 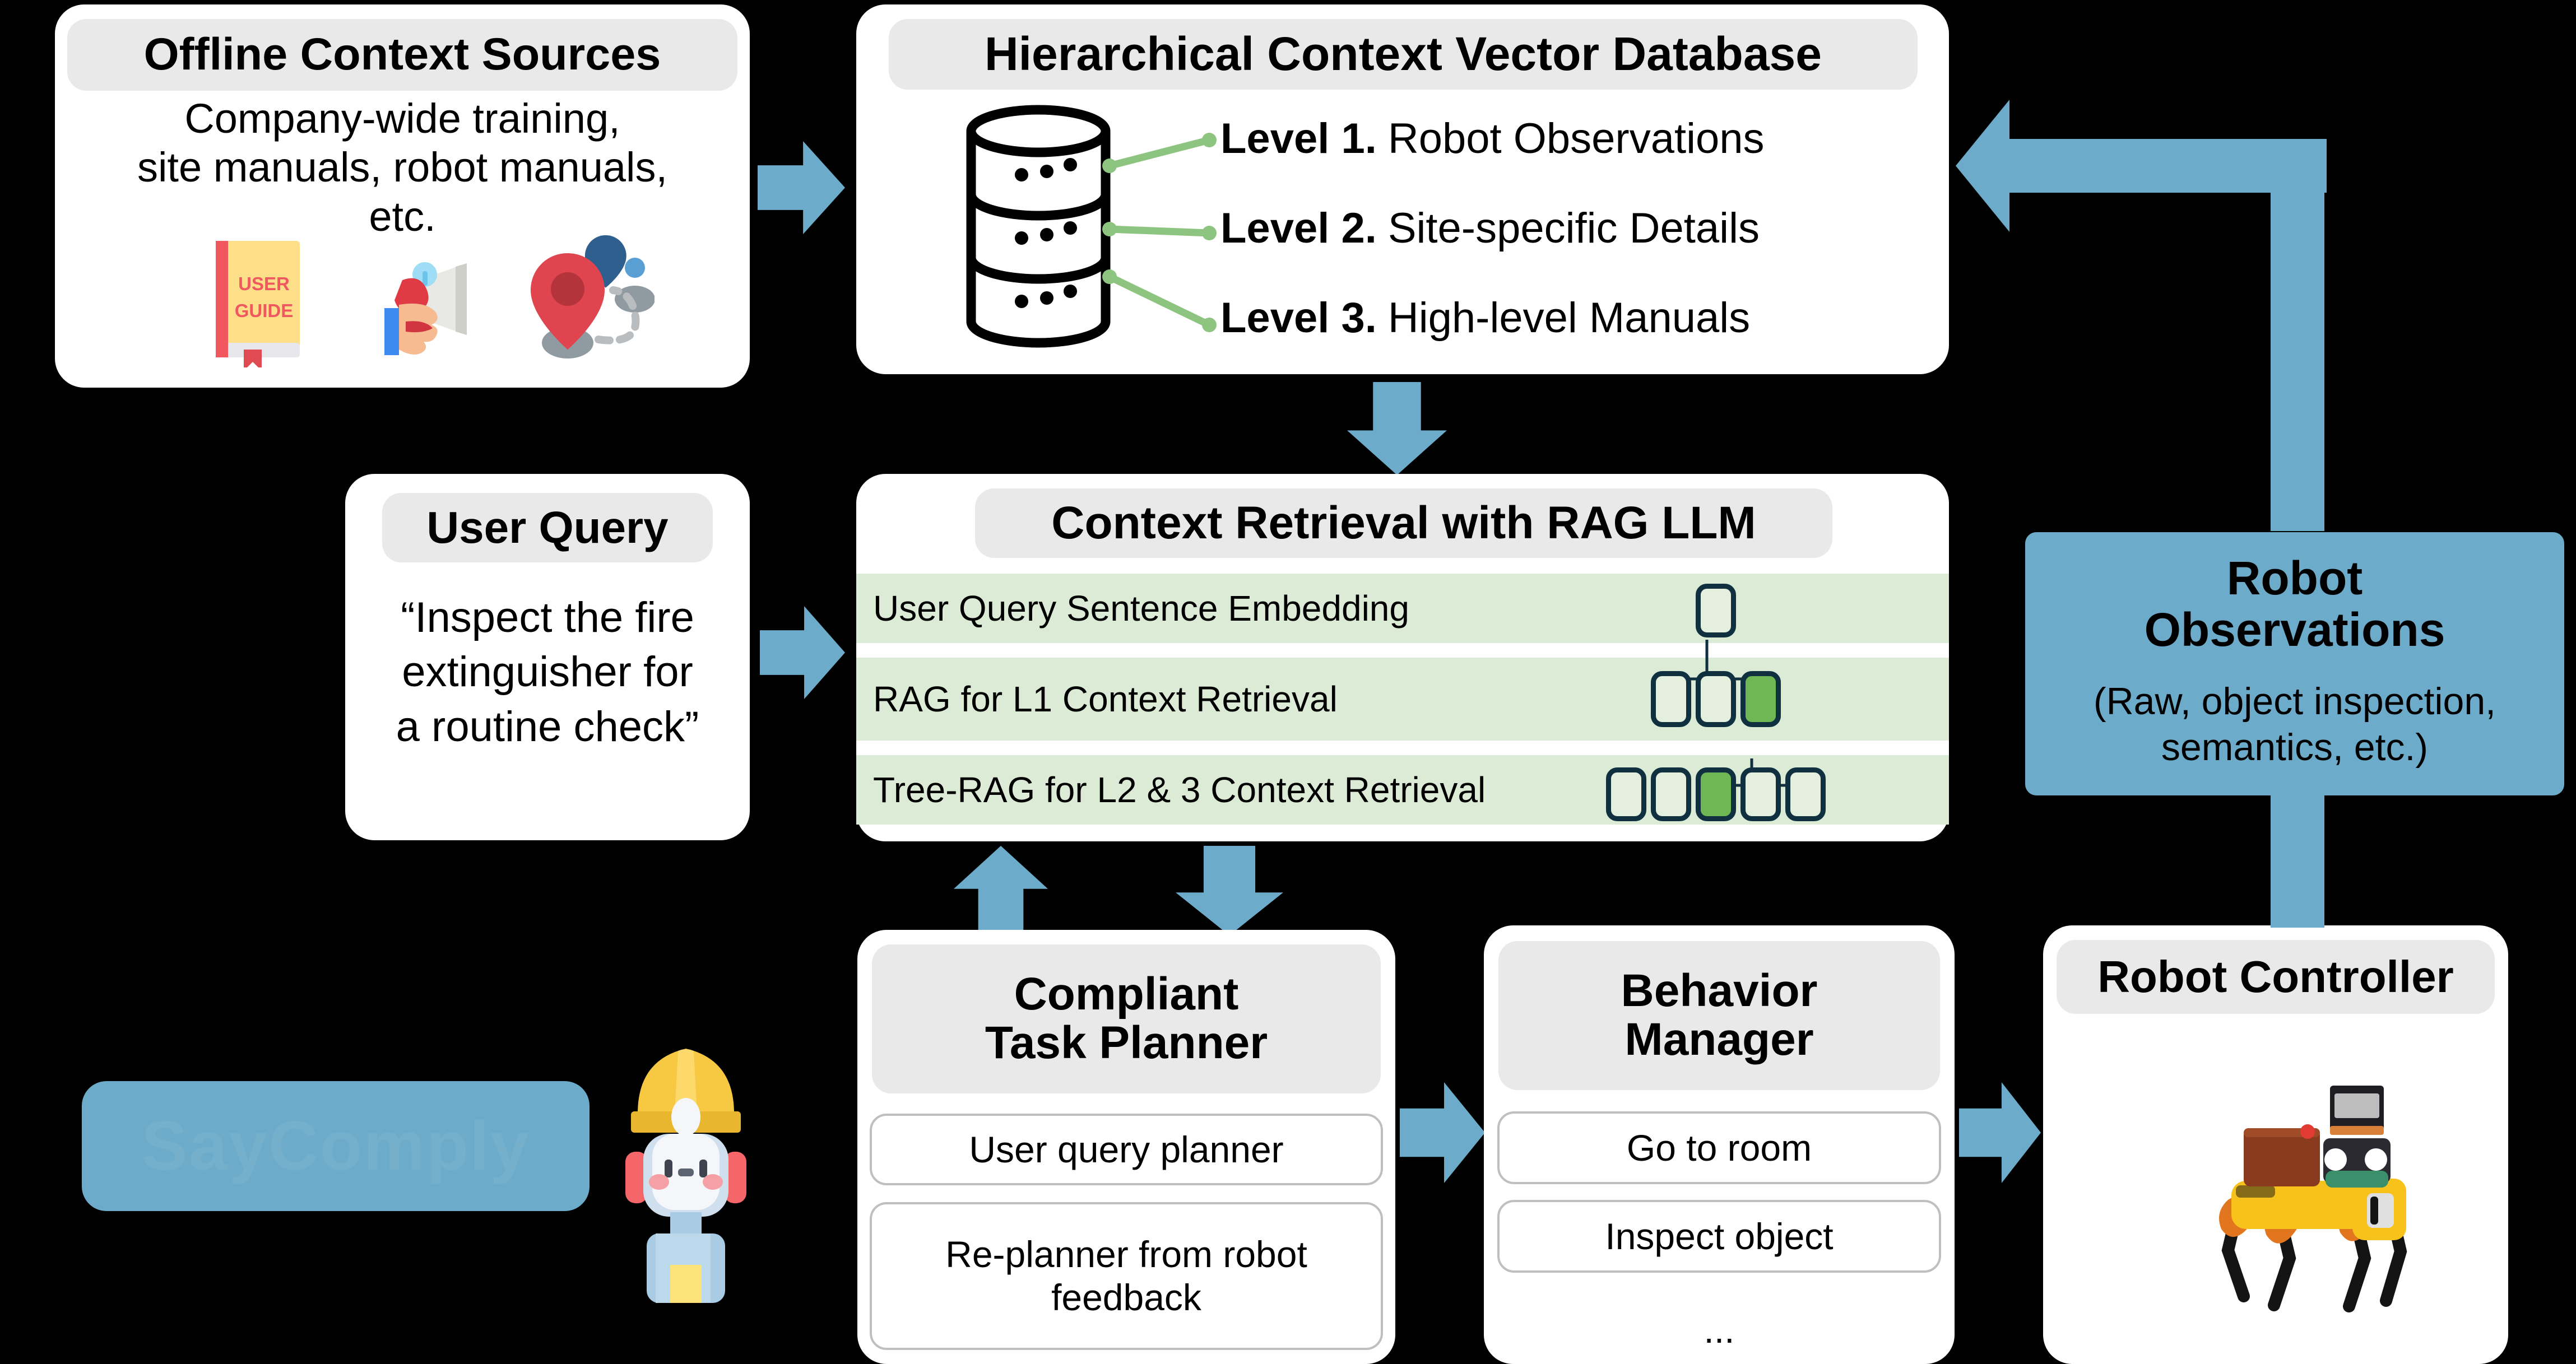 I want to click on offline-sources-line-2: site manuals, robot manuals,, so click(x=402, y=167).